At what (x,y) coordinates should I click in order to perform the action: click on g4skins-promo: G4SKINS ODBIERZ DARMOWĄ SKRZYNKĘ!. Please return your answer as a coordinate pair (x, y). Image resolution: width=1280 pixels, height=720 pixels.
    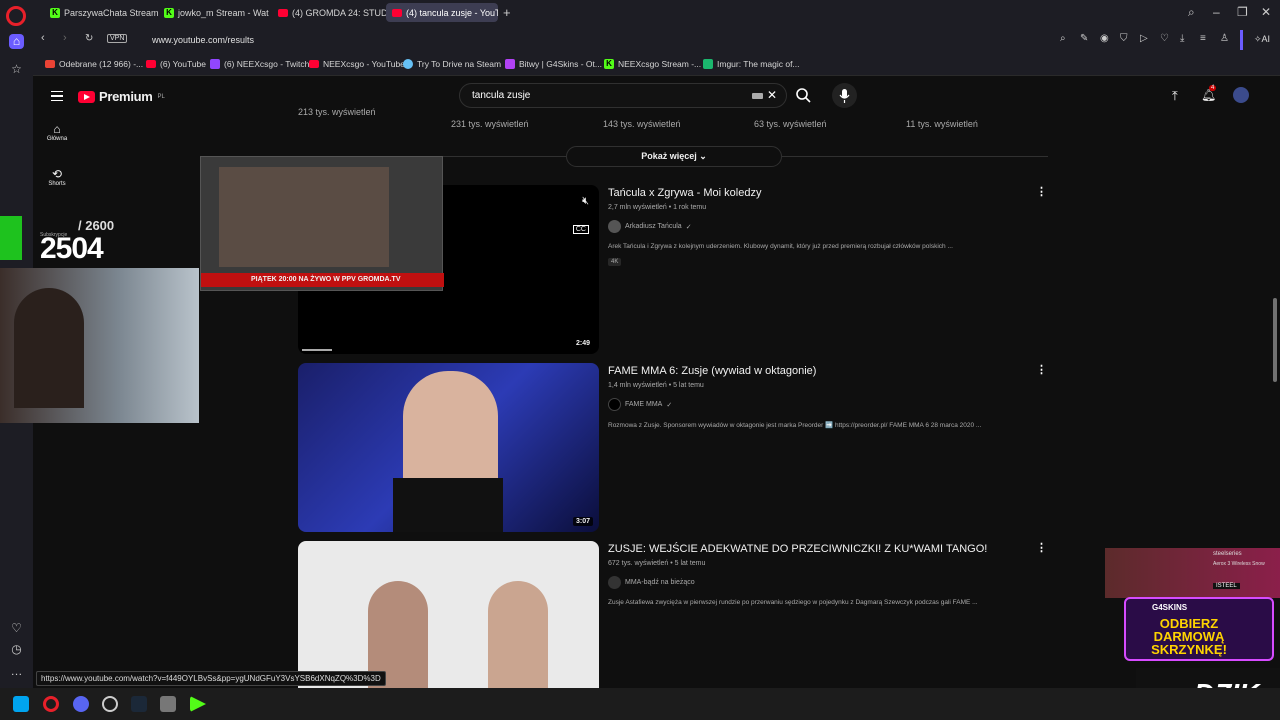
    Looking at the image, I should click on (1199, 629).